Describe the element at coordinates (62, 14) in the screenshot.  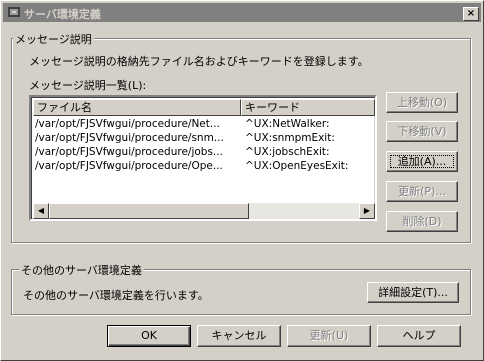
I see `window-title: サーバ環境定義` at that location.